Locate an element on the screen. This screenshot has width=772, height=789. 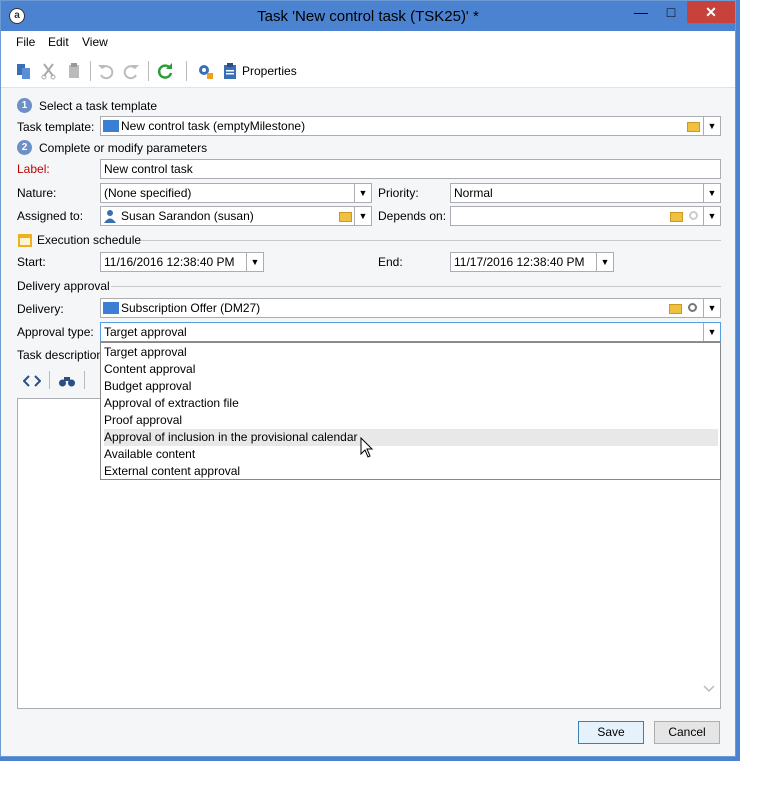
section-2-title: Complete or modify parameters is located at coordinates (123, 148).